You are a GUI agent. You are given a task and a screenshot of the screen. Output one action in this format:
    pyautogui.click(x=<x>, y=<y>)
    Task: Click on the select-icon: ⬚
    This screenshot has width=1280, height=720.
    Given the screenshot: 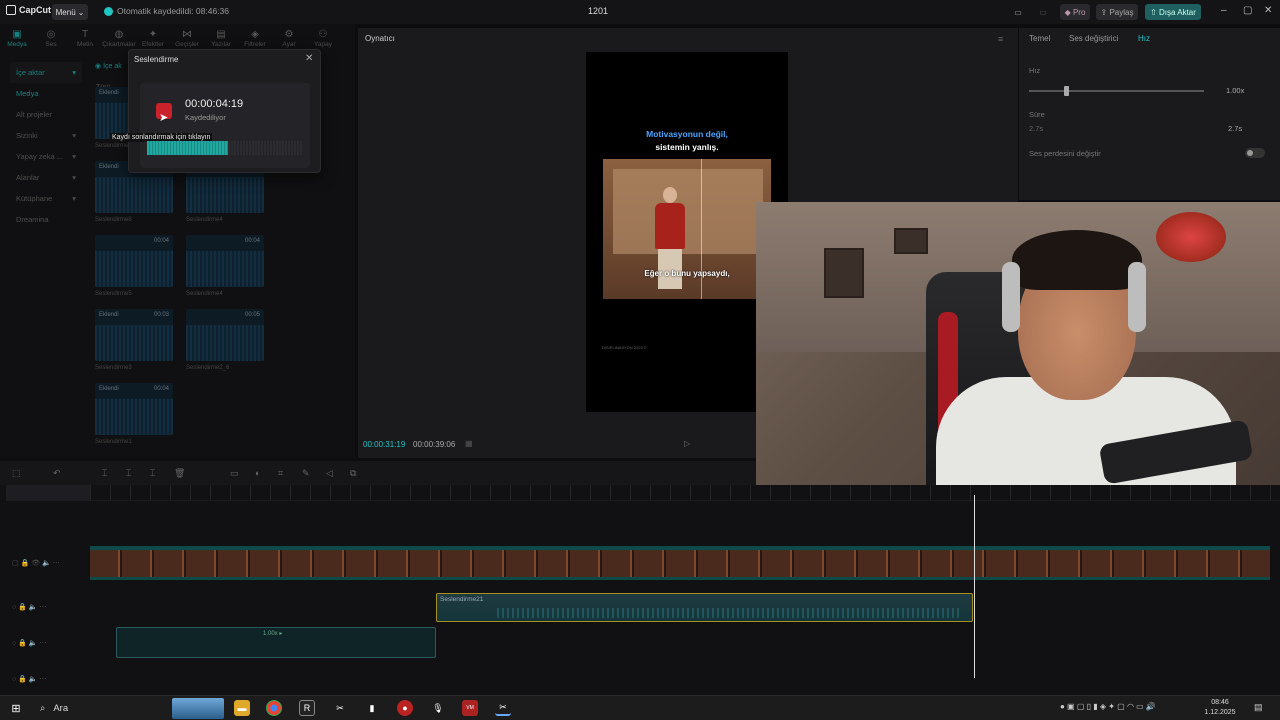 What is the action you would take?
    pyautogui.click(x=16, y=473)
    